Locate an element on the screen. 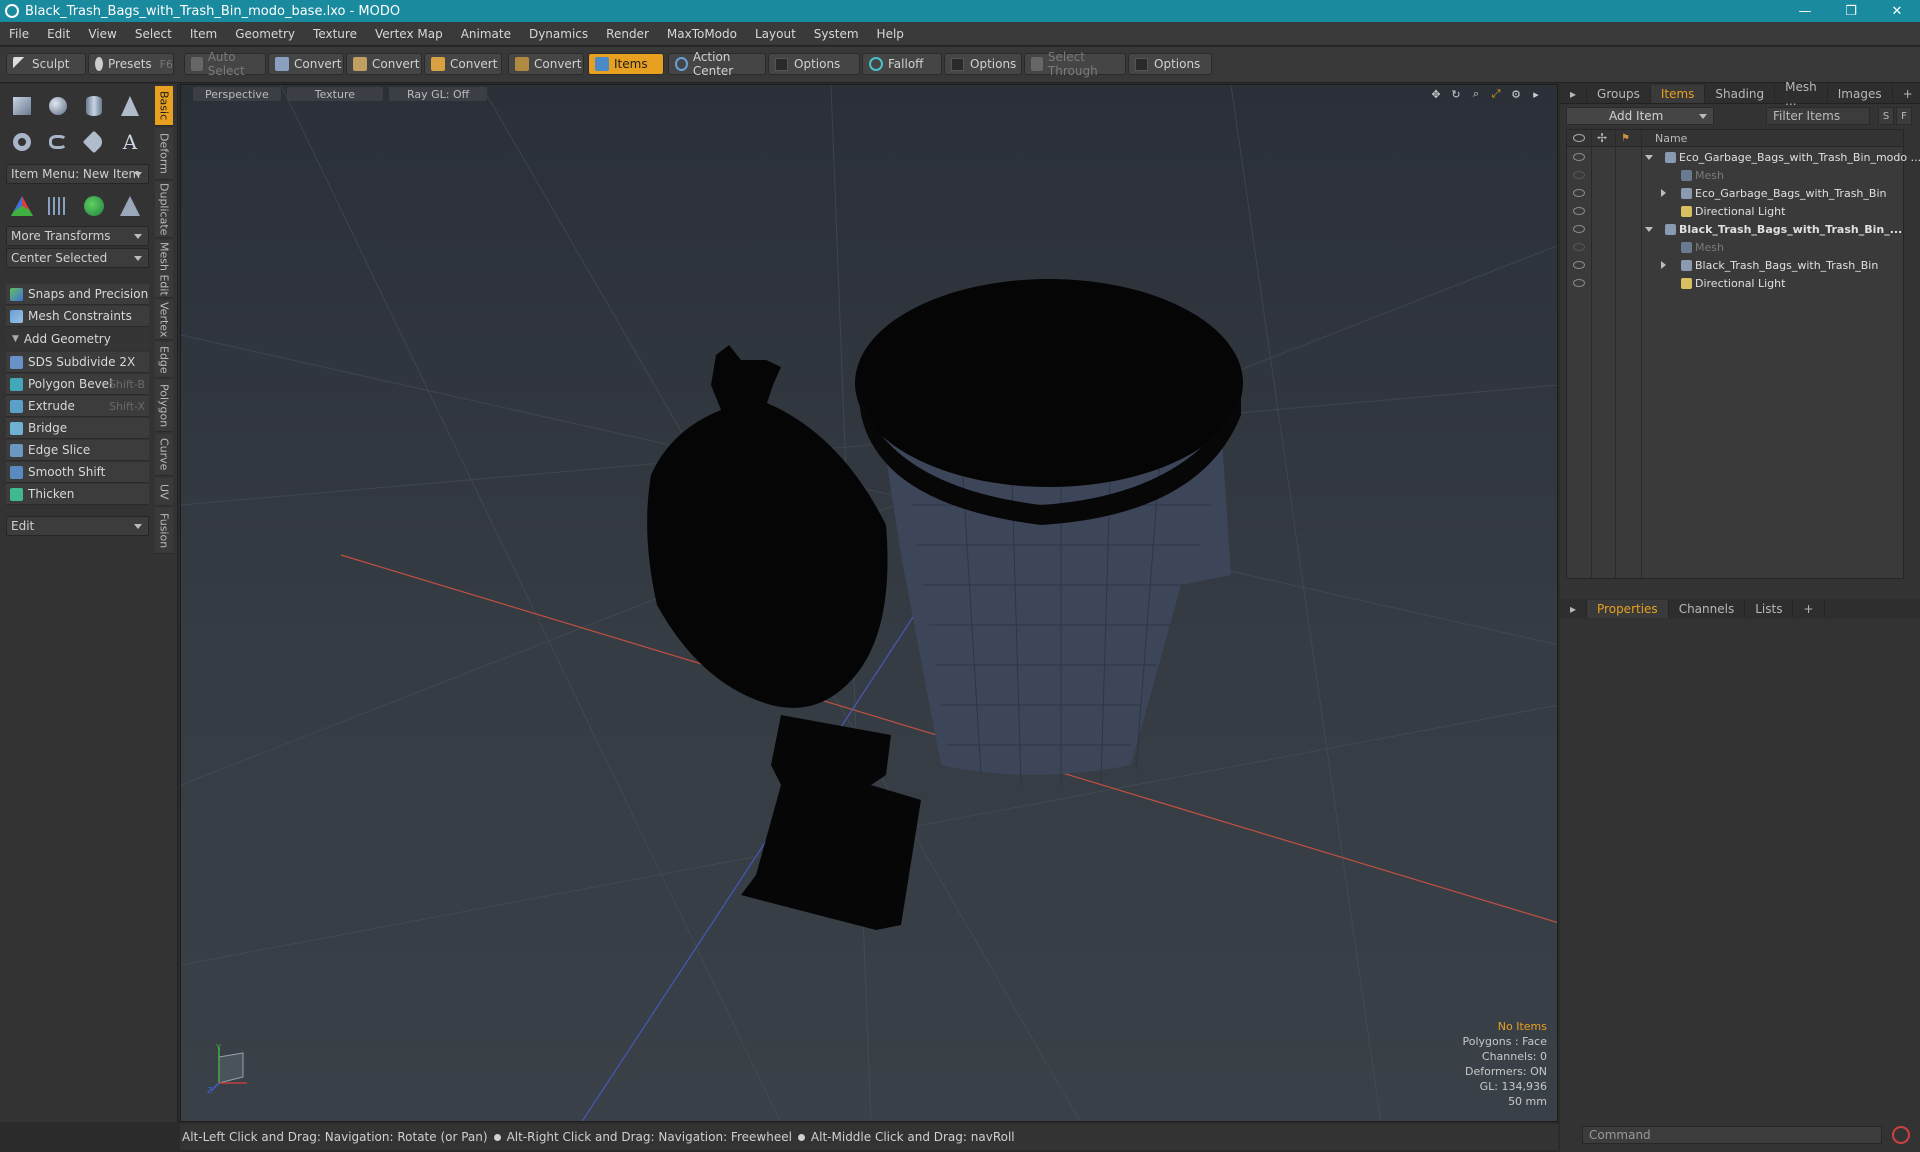 This screenshot has width=1920, height=1152. tab-items: Items is located at coordinates (1678, 93).